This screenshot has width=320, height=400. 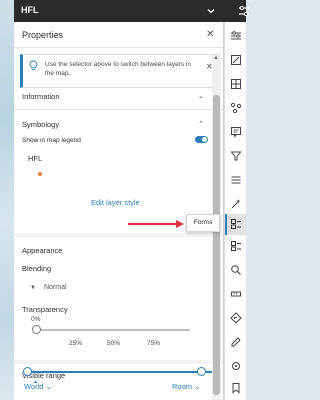 What do you see at coordinates (236, 318) in the screenshot?
I see `directions-icon` at bounding box center [236, 318].